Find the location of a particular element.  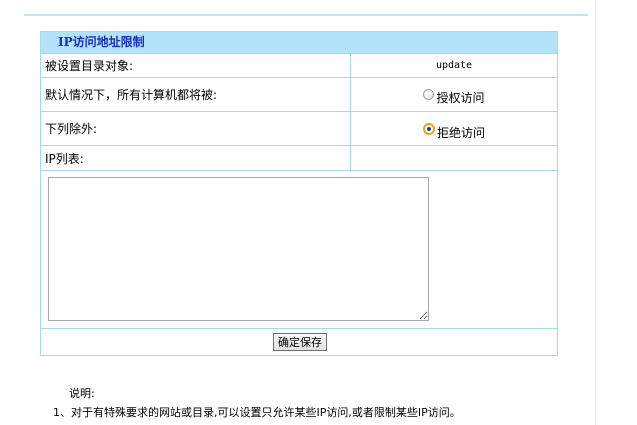

notes-heading: 说明: is located at coordinates (82, 393).